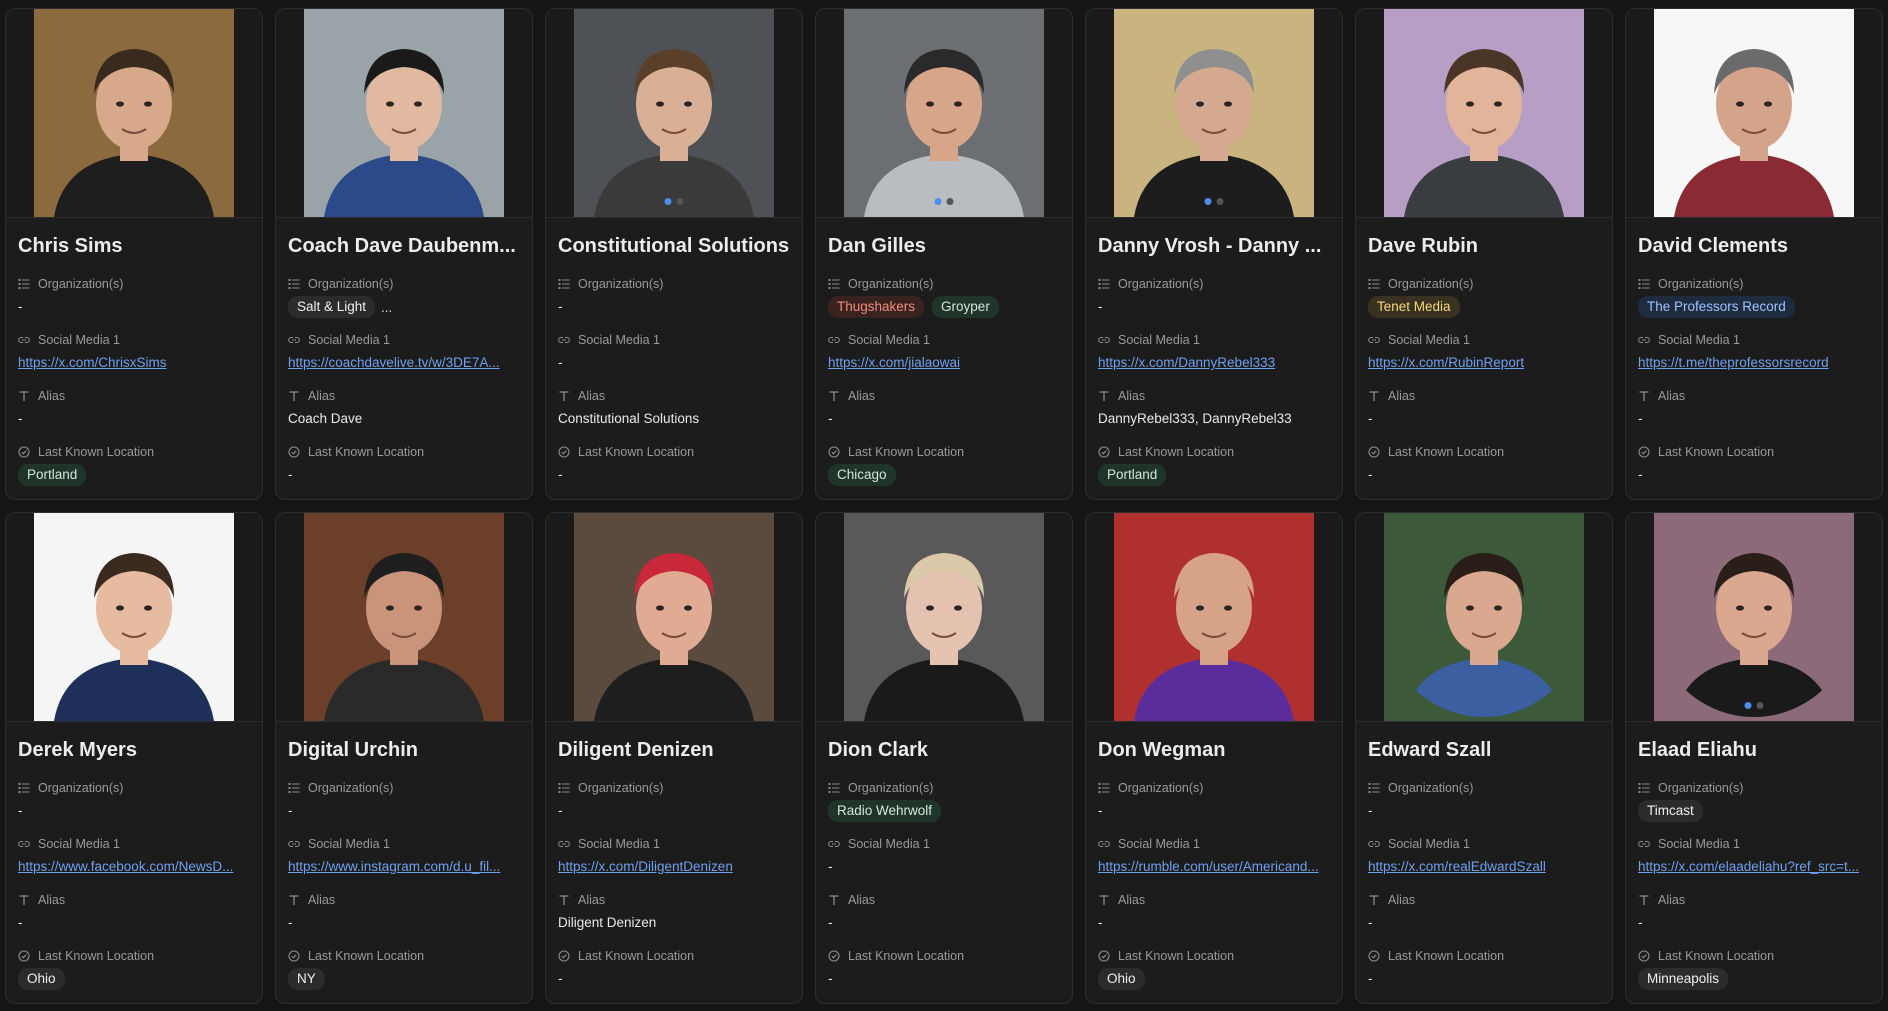  What do you see at coordinates (965, 307) in the screenshot?
I see `org-tag: Groyper` at bounding box center [965, 307].